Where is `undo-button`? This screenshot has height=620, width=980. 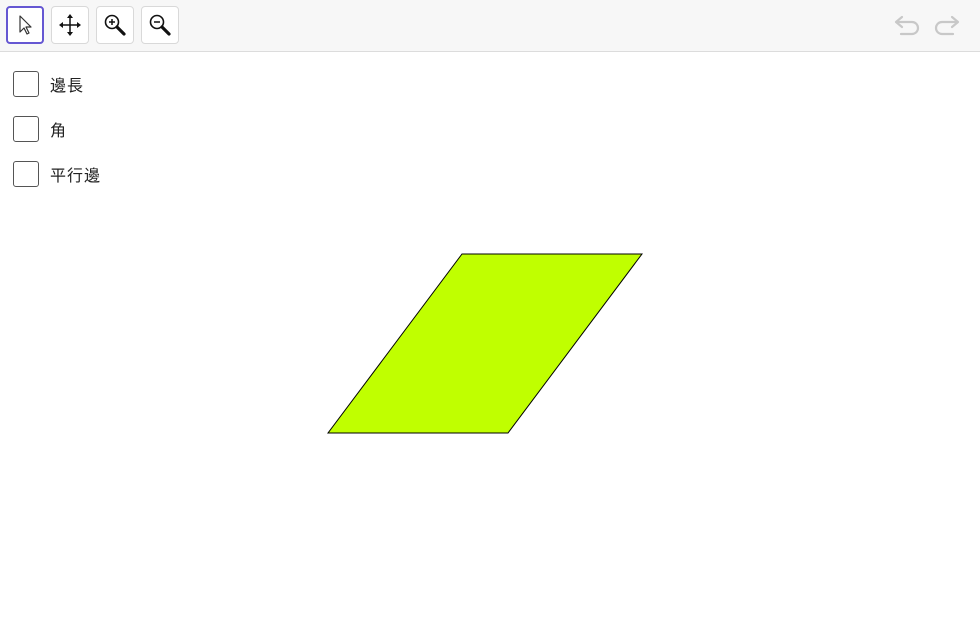 undo-button is located at coordinates (908, 26).